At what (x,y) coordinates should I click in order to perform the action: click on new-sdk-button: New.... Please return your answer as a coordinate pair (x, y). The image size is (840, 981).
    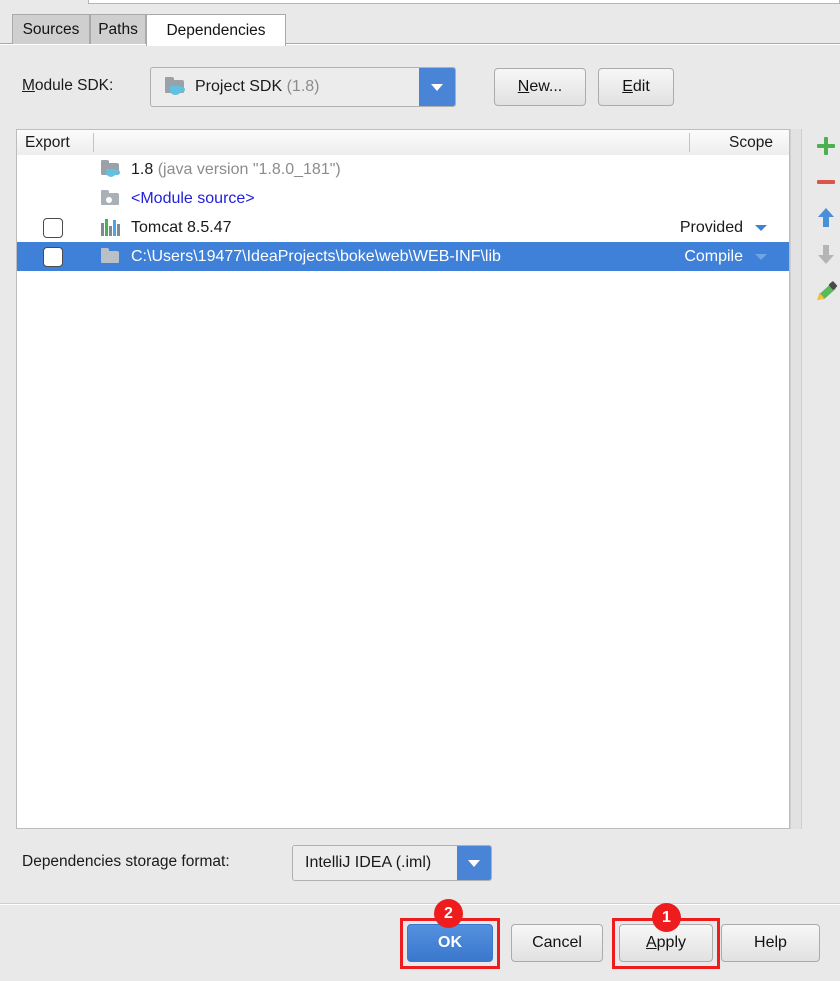
    Looking at the image, I should click on (540, 87).